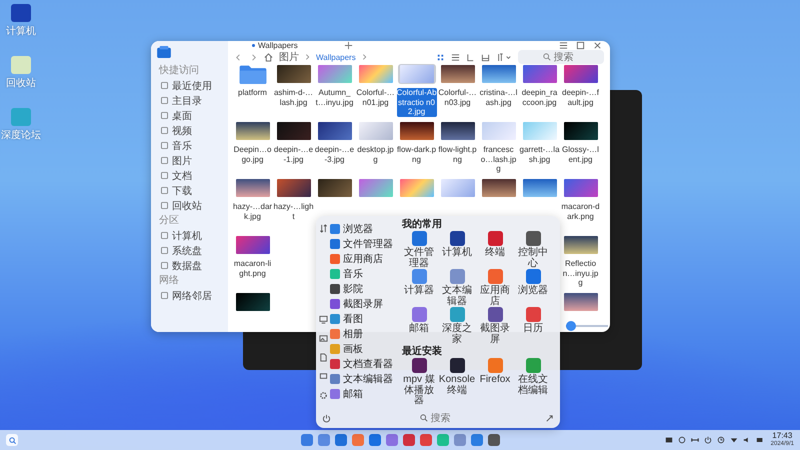 This screenshot has height=450, width=800. What do you see at coordinates (580, 85) in the screenshot?
I see `file-item: deepin-…fault.jpg` at bounding box center [580, 85].